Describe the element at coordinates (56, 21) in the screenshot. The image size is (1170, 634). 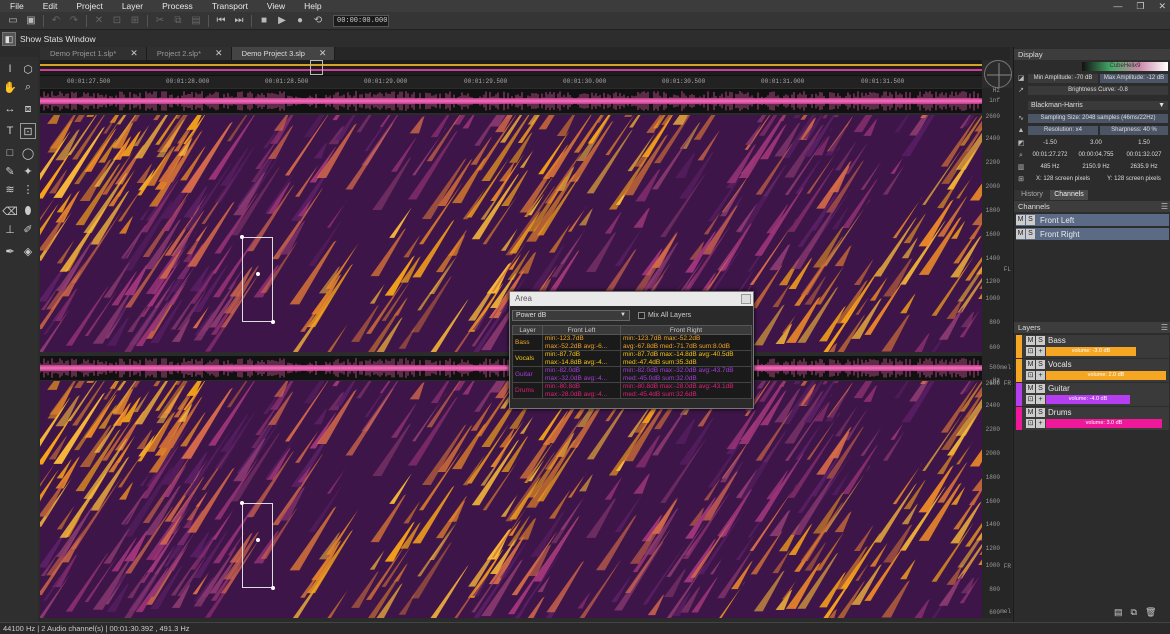
I see `undo-icon: ↶` at that location.